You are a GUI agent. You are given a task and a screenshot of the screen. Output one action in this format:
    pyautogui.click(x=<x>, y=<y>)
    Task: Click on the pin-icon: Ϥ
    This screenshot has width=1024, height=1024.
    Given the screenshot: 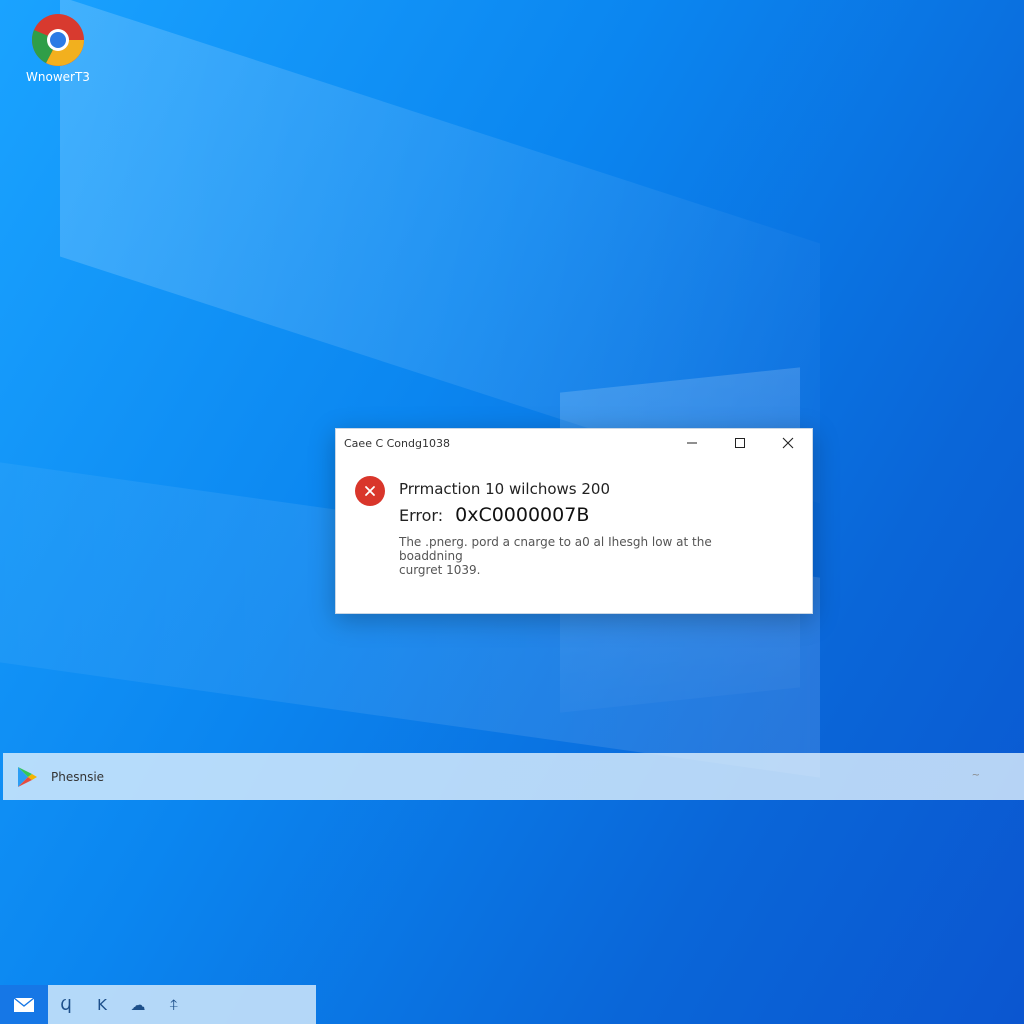 What is the action you would take?
    pyautogui.click(x=66, y=1004)
    